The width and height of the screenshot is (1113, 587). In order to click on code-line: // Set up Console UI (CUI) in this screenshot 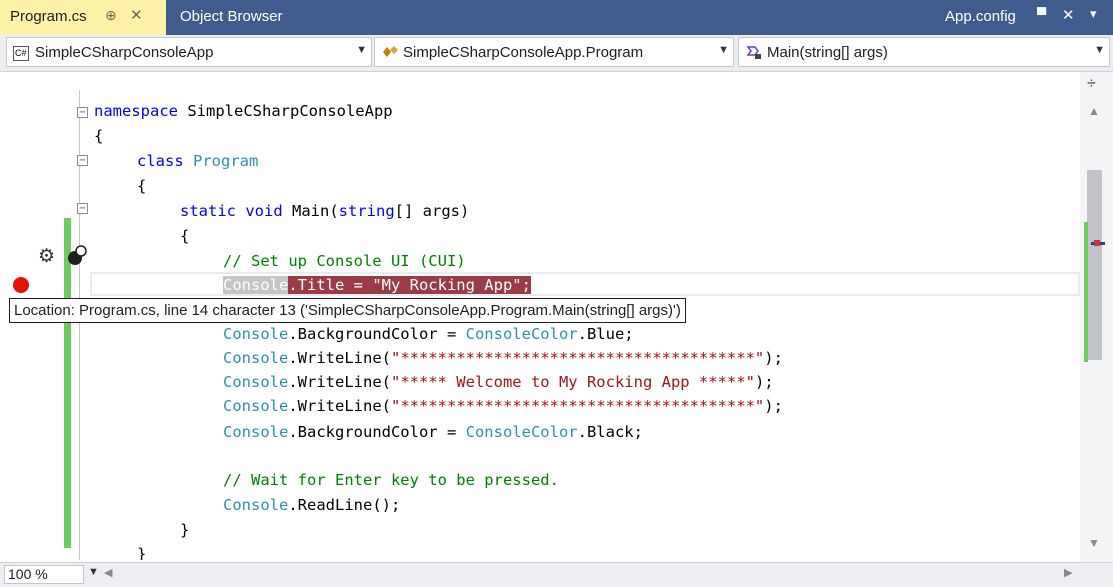, I will do `click(344, 261)`.